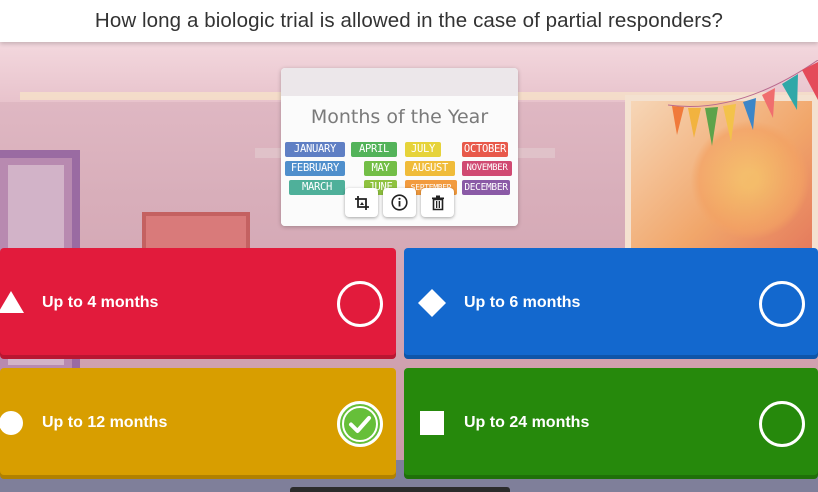 The height and width of the screenshot is (492, 818). I want to click on crop-button, so click(361, 202).